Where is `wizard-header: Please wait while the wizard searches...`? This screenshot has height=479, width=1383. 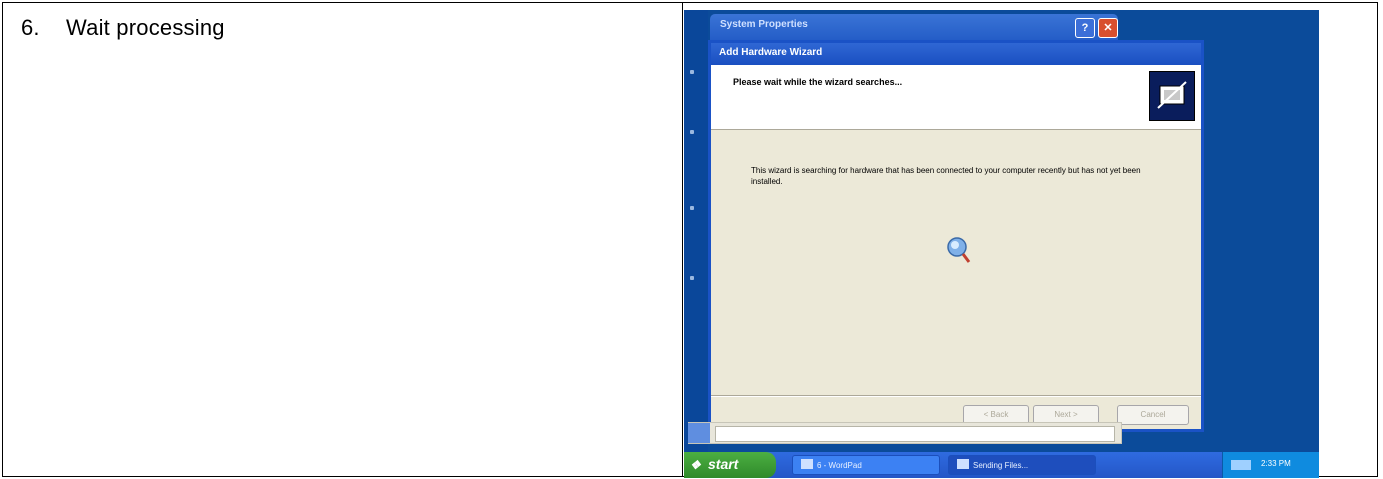 wizard-header: Please wait while the wizard searches... is located at coordinates (956, 97).